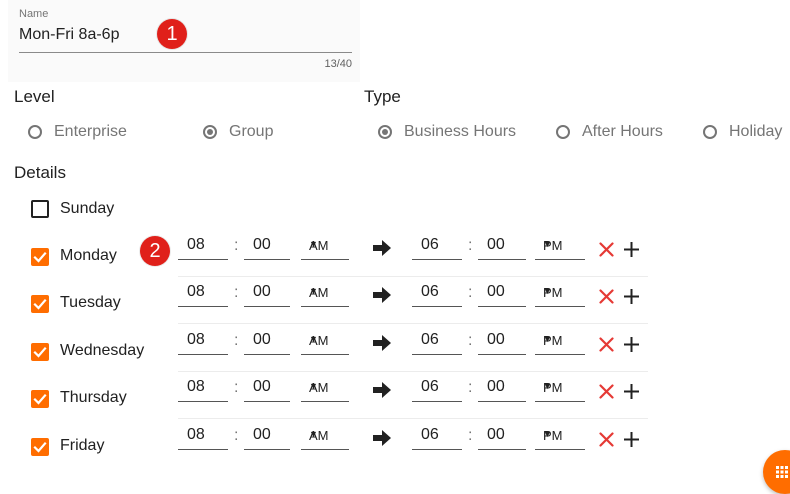 This screenshot has width=790, height=494. What do you see at coordinates (395, 448) in the screenshot?
I see `day-row-friday: Friday 08:00 AM ▼ 06:00 PM ▼` at bounding box center [395, 448].